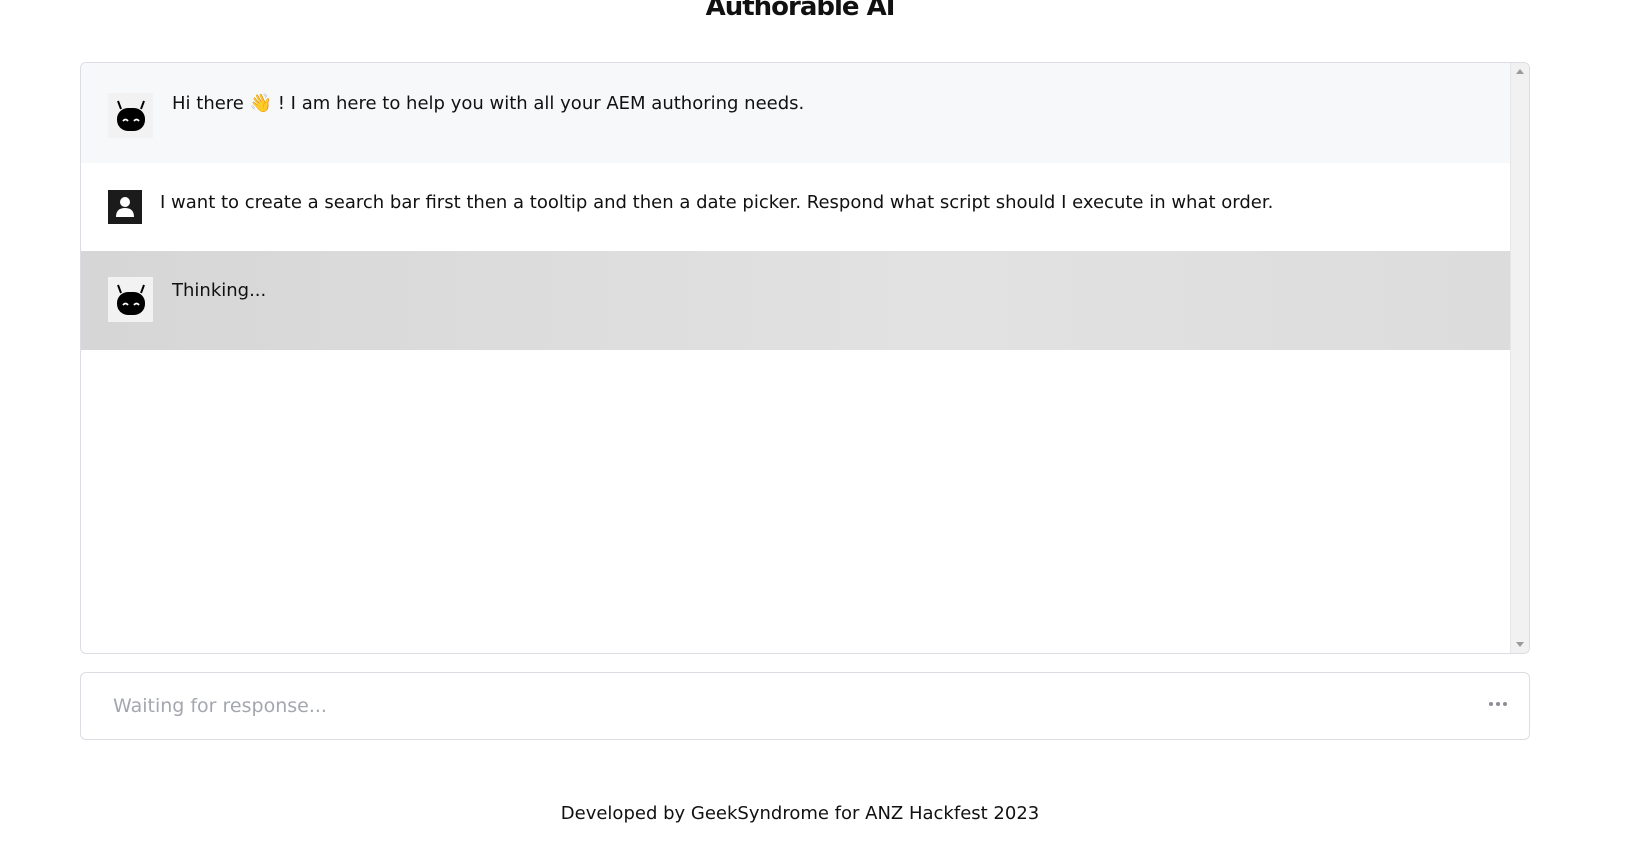 Image resolution: width=1652 pixels, height=843 pixels. What do you see at coordinates (783, 706) in the screenshot?
I see `message-input` at bounding box center [783, 706].